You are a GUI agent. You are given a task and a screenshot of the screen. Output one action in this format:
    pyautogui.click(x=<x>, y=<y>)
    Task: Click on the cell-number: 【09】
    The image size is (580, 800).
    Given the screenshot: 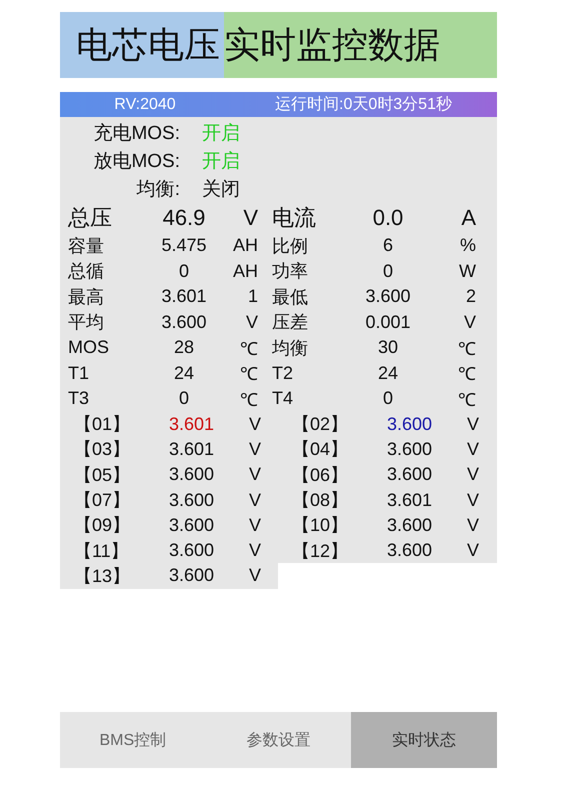 What is the action you would take?
    pyautogui.click(x=103, y=526)
    